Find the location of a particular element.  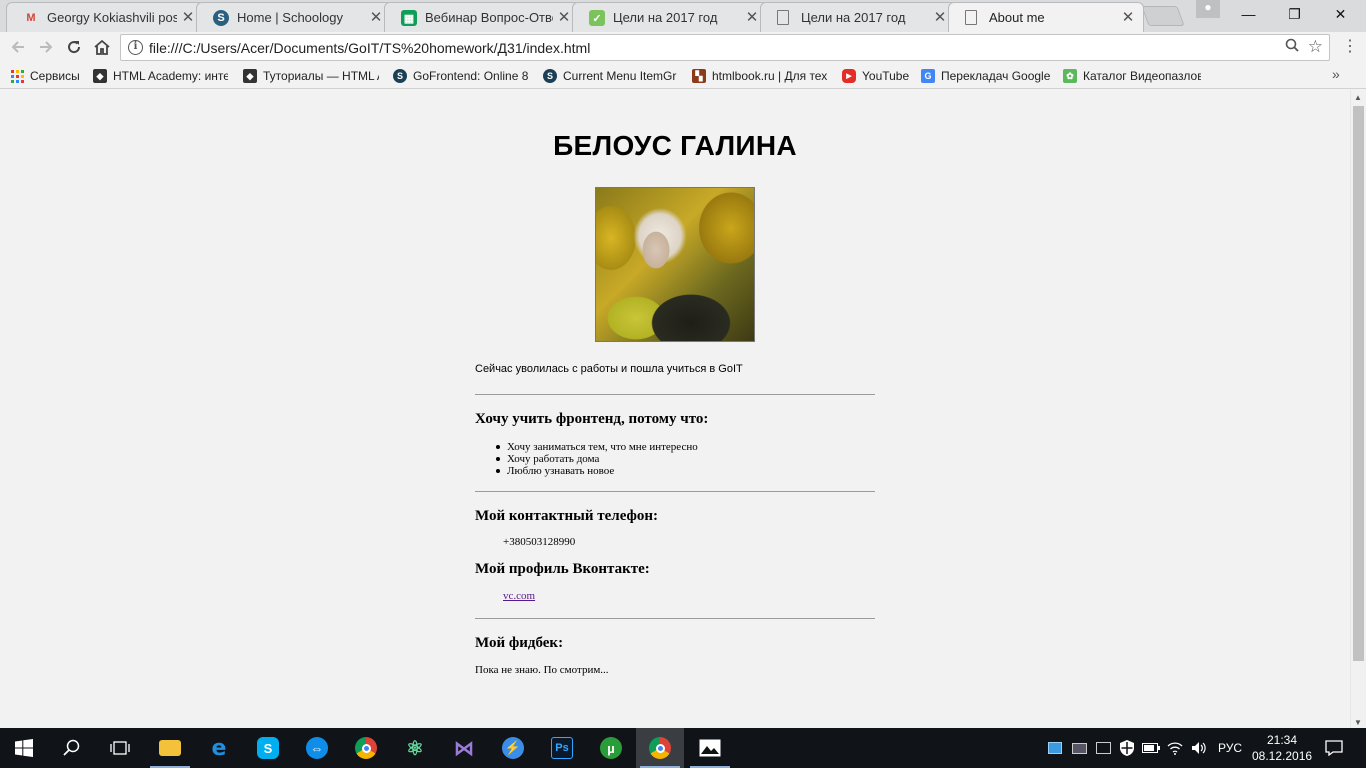

bookmark-google-translate: G Перекладач Google is located at coordinates (987, 76).